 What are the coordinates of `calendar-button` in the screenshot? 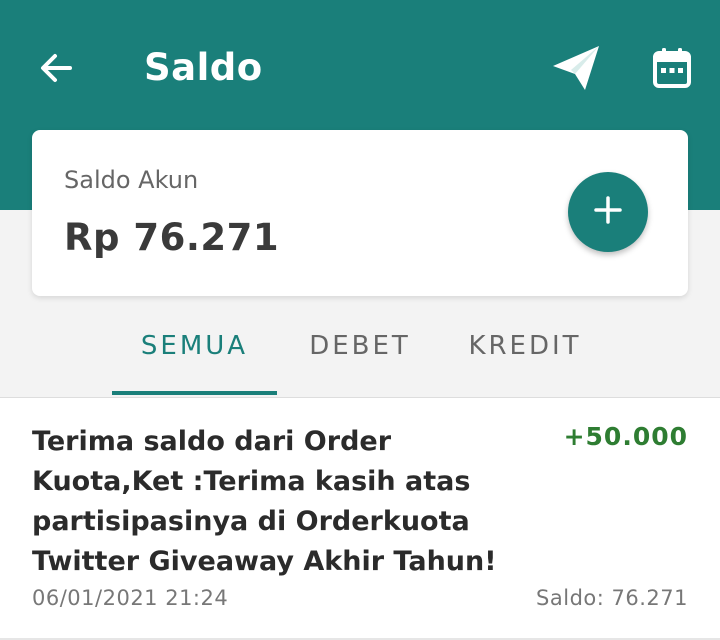 It's located at (672, 70).